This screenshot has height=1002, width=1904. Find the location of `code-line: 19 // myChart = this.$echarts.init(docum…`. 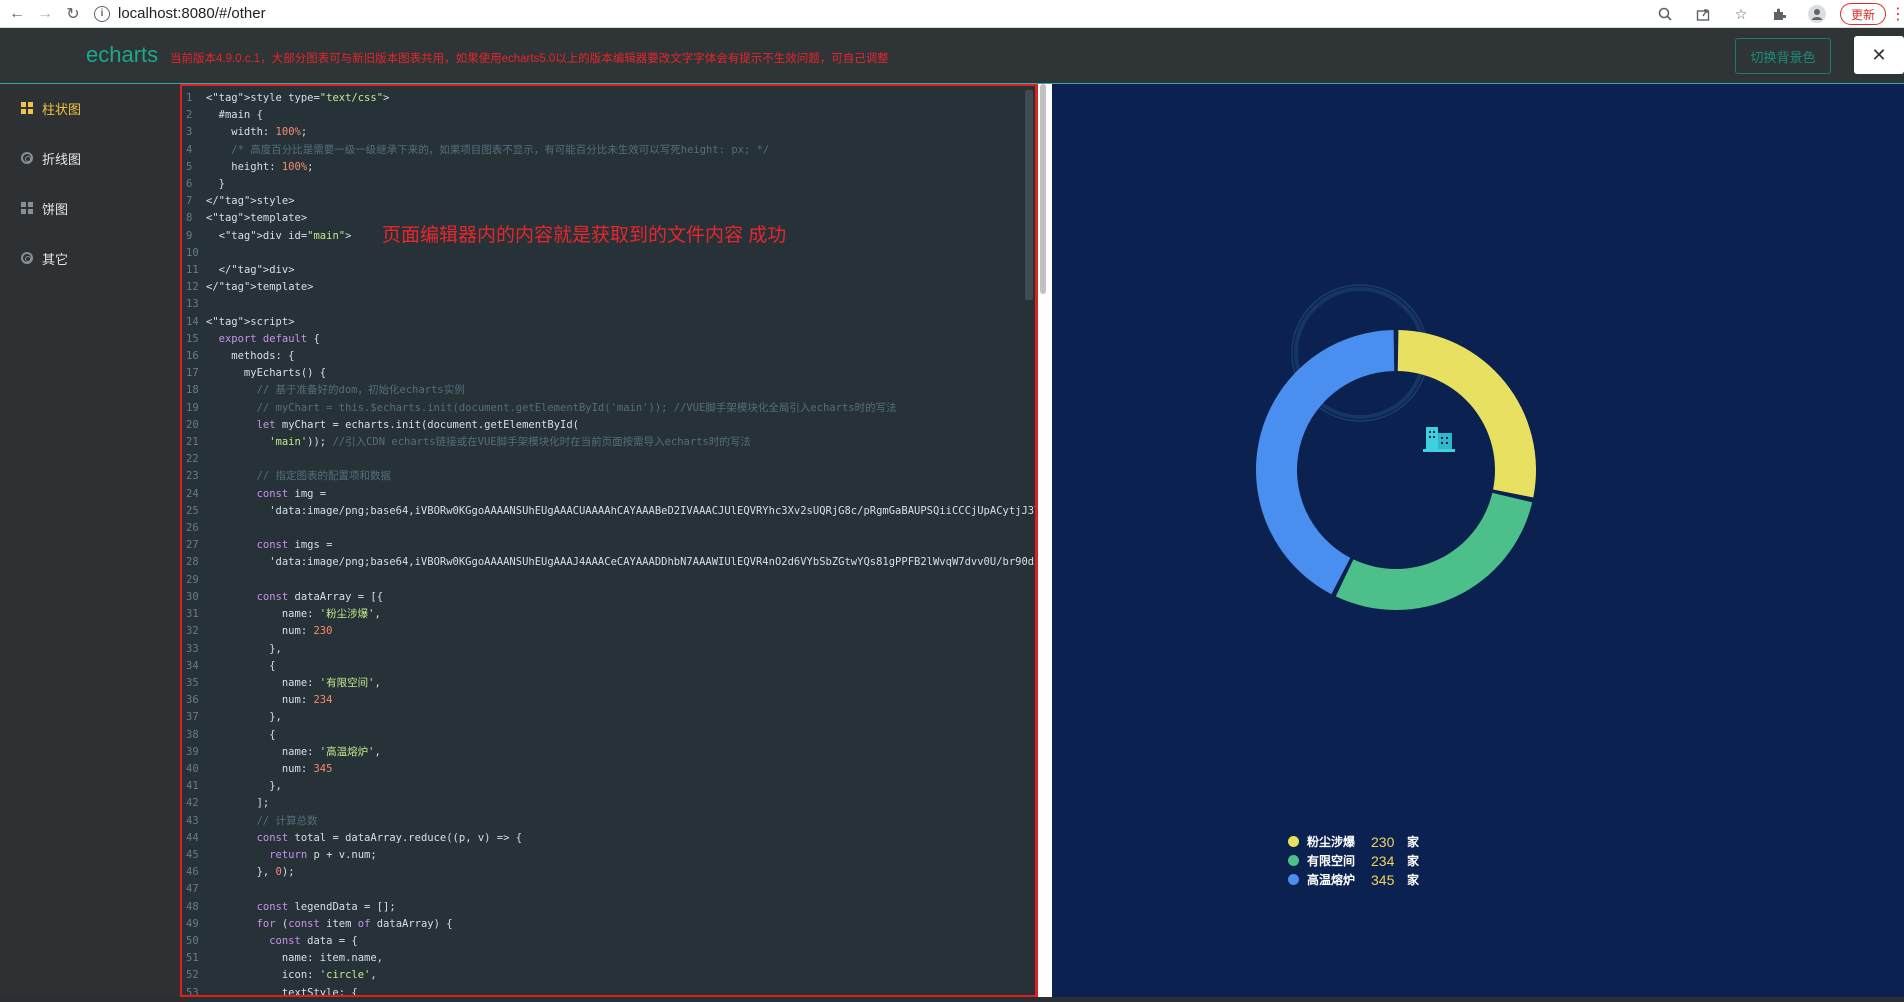

code-line: 19 // myChart = this.$echarts.init(docum… is located at coordinates (610, 408).